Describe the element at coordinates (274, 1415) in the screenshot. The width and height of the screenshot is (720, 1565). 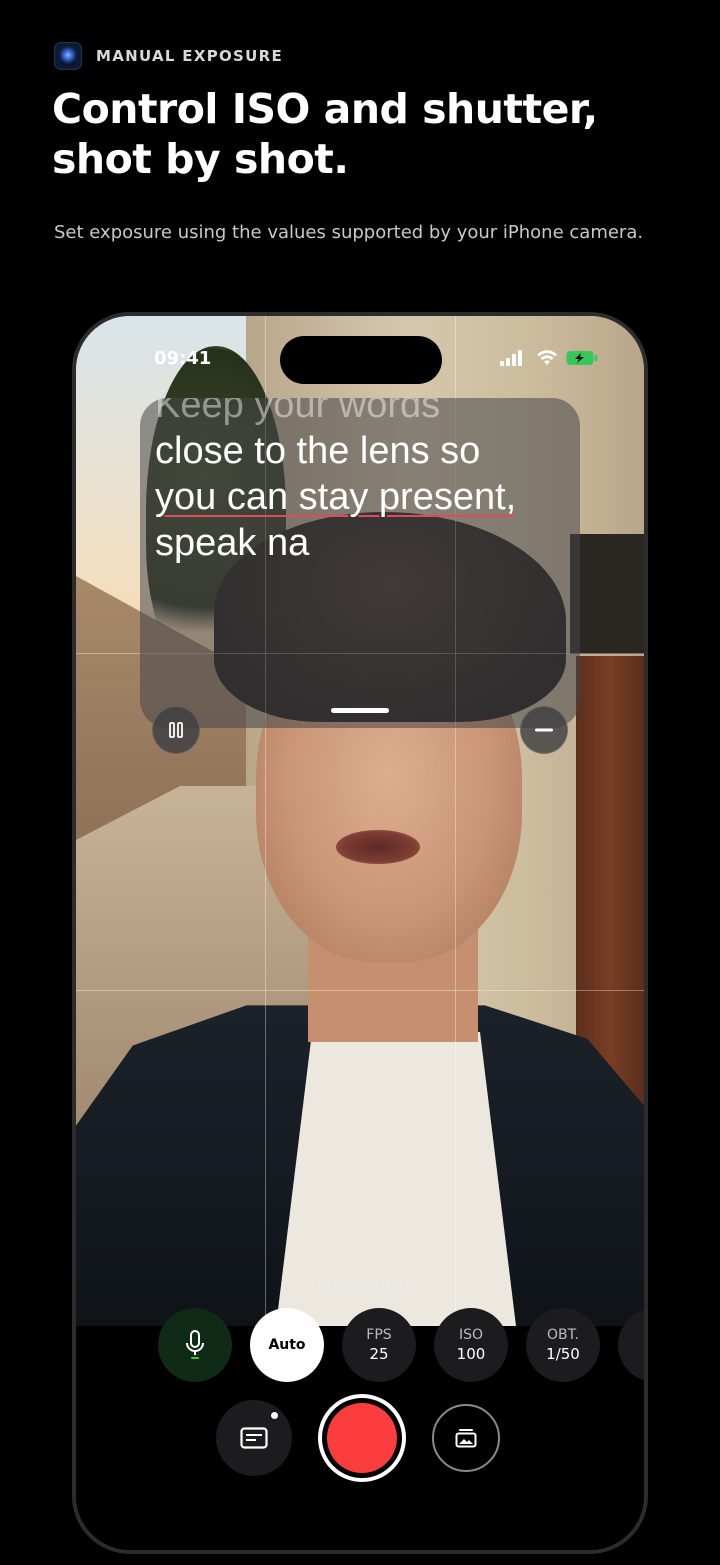
I see `notification-dot` at that location.